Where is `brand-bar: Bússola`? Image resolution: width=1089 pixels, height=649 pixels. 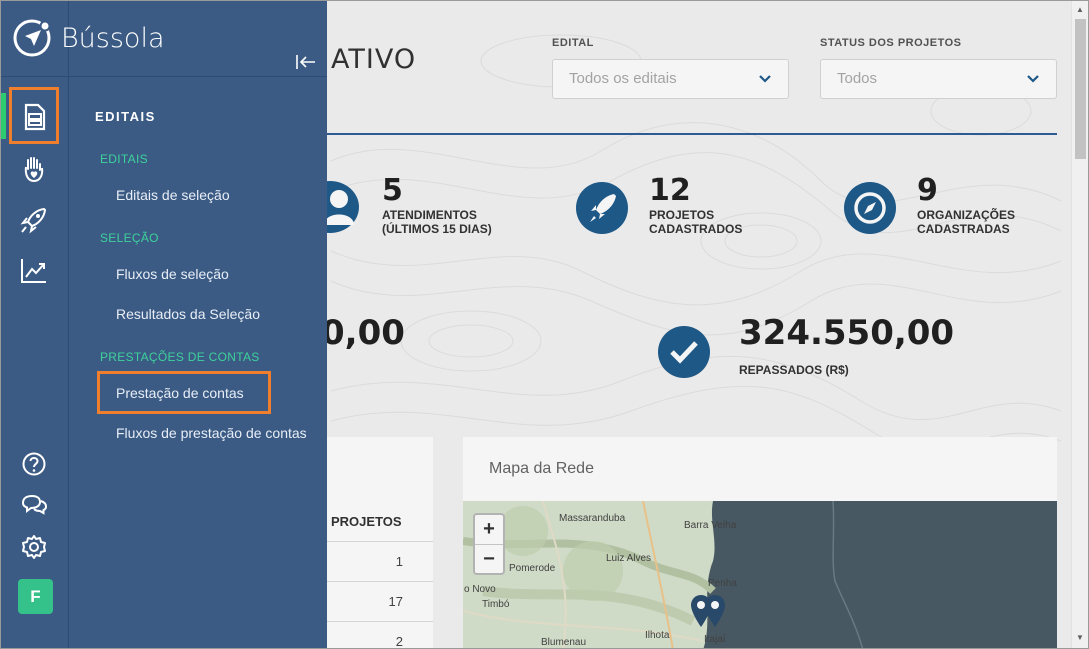 brand-bar: Bússola is located at coordinates (164, 39).